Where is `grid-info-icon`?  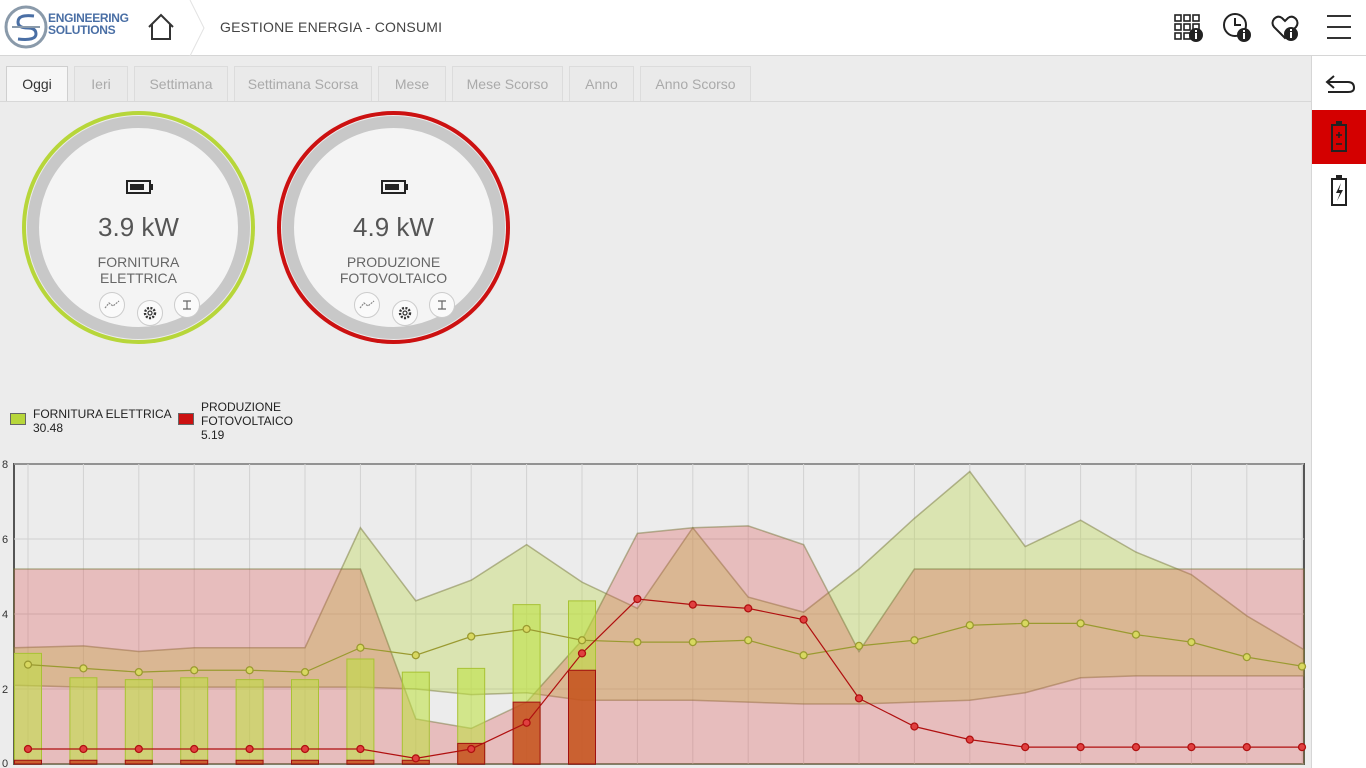
grid-info-icon is located at coordinates (1189, 27).